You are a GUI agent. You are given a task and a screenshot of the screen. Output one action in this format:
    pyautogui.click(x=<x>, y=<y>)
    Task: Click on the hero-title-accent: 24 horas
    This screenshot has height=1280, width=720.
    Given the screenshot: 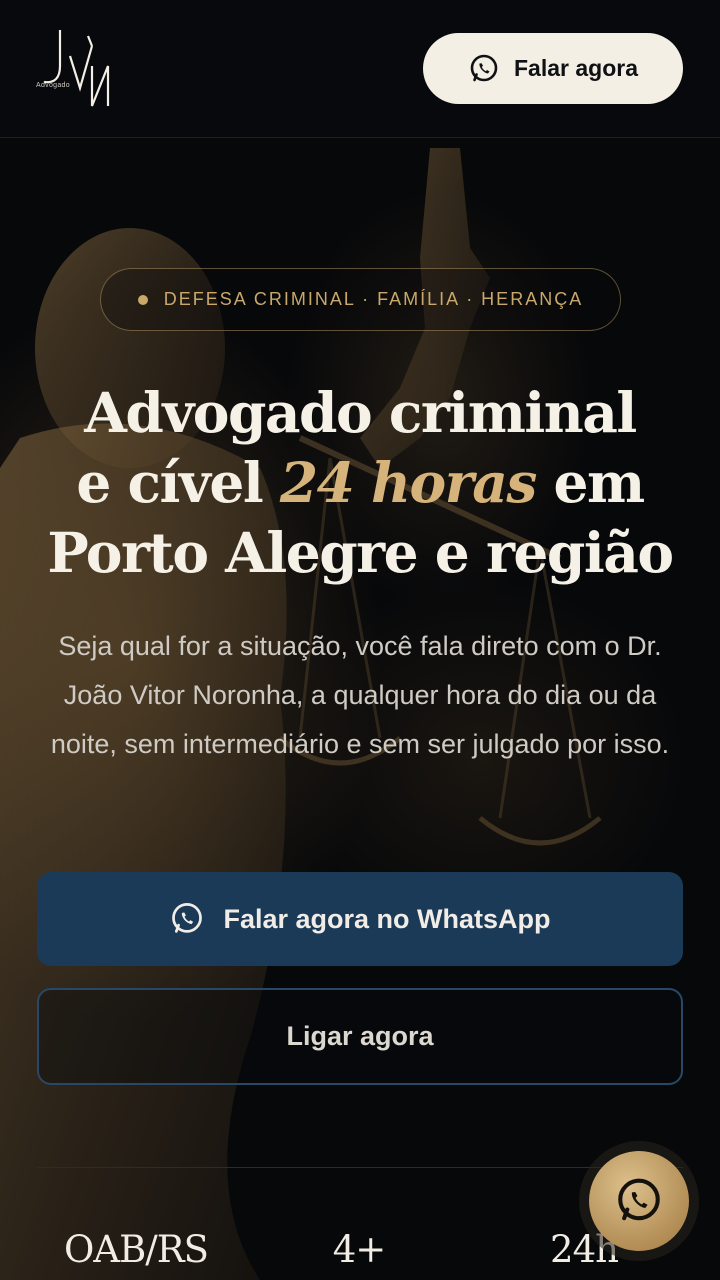 What is the action you would take?
    pyautogui.click(x=408, y=482)
    